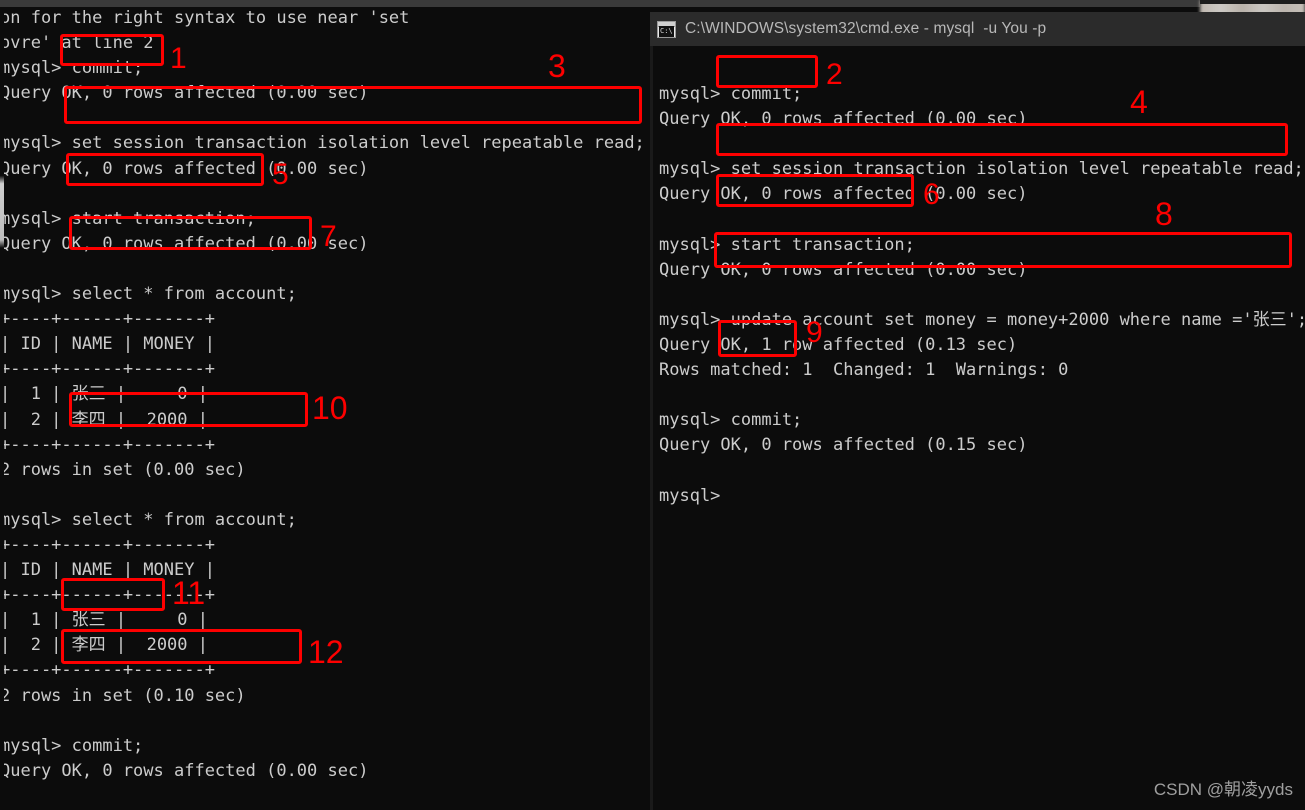 This screenshot has width=1305, height=810. What do you see at coordinates (931, 194) in the screenshot?
I see `annotation-number-6: 6` at bounding box center [931, 194].